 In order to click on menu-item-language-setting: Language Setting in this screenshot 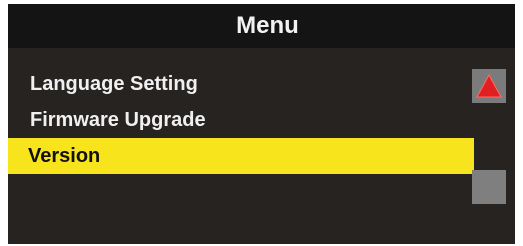, I will do `click(241, 84)`.